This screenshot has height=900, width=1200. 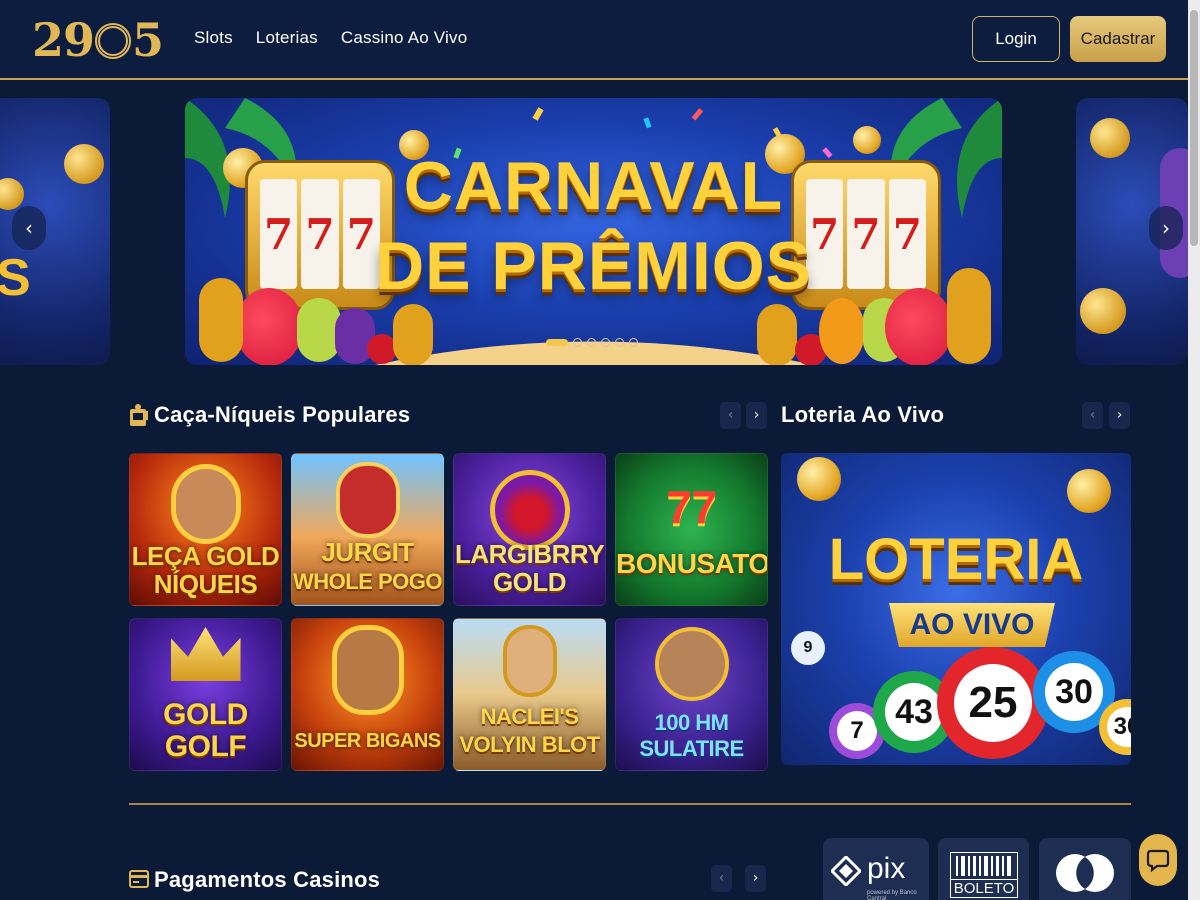 I want to click on ball-number: 43, so click(x=914, y=712).